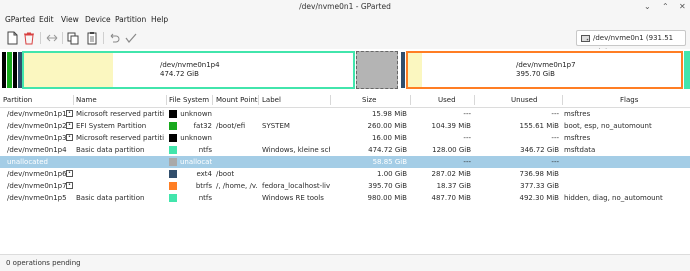 The image size is (690, 271). Describe the element at coordinates (539, 174) in the screenshot. I see `unused-cell: 736.98 MiB` at that location.